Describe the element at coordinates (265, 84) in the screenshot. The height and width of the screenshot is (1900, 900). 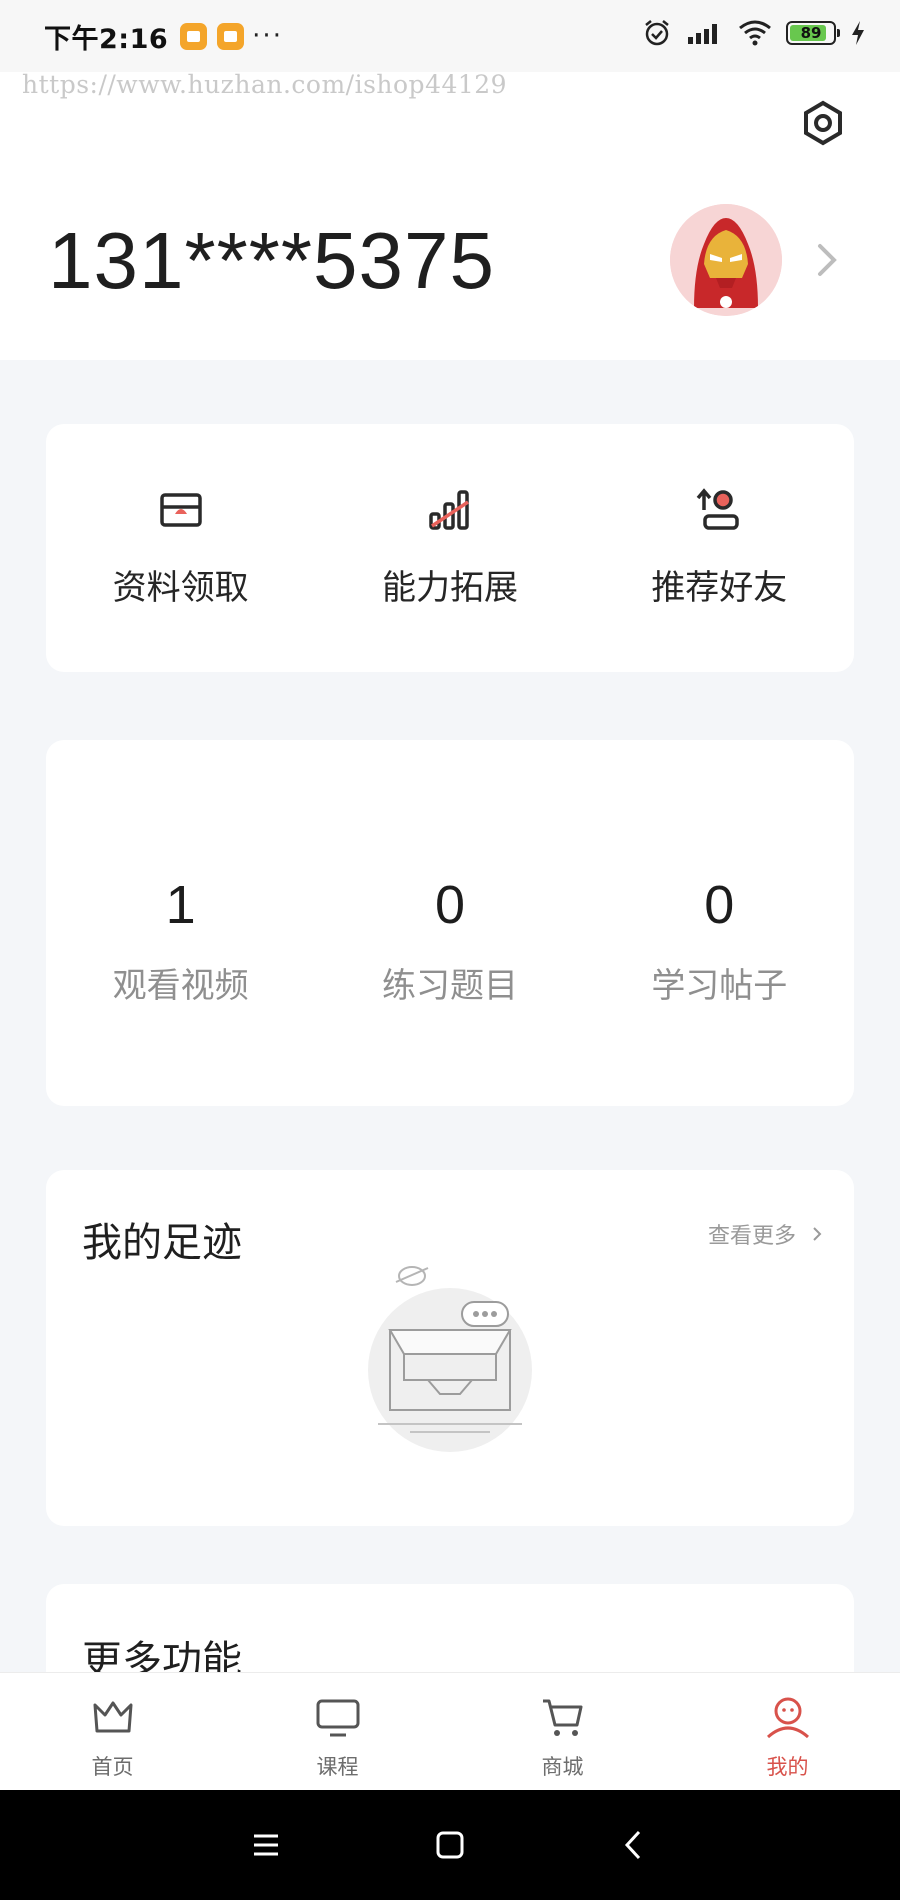
I see `watermark-text: https://www.huzhan.com/ishop44129` at that location.